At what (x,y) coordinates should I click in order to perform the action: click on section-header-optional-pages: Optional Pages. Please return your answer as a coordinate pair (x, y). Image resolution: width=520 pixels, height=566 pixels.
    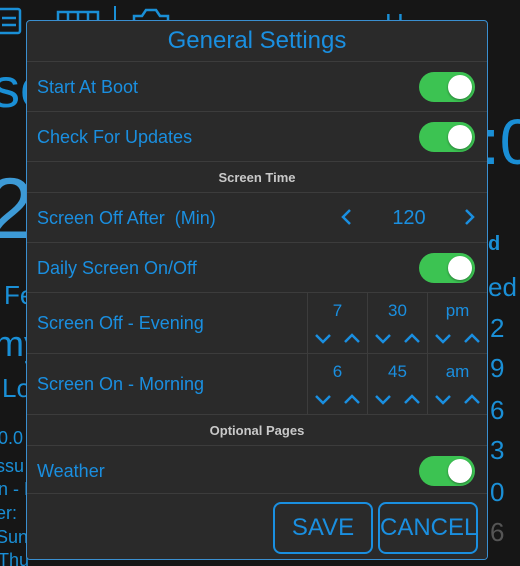
    Looking at the image, I should click on (257, 429).